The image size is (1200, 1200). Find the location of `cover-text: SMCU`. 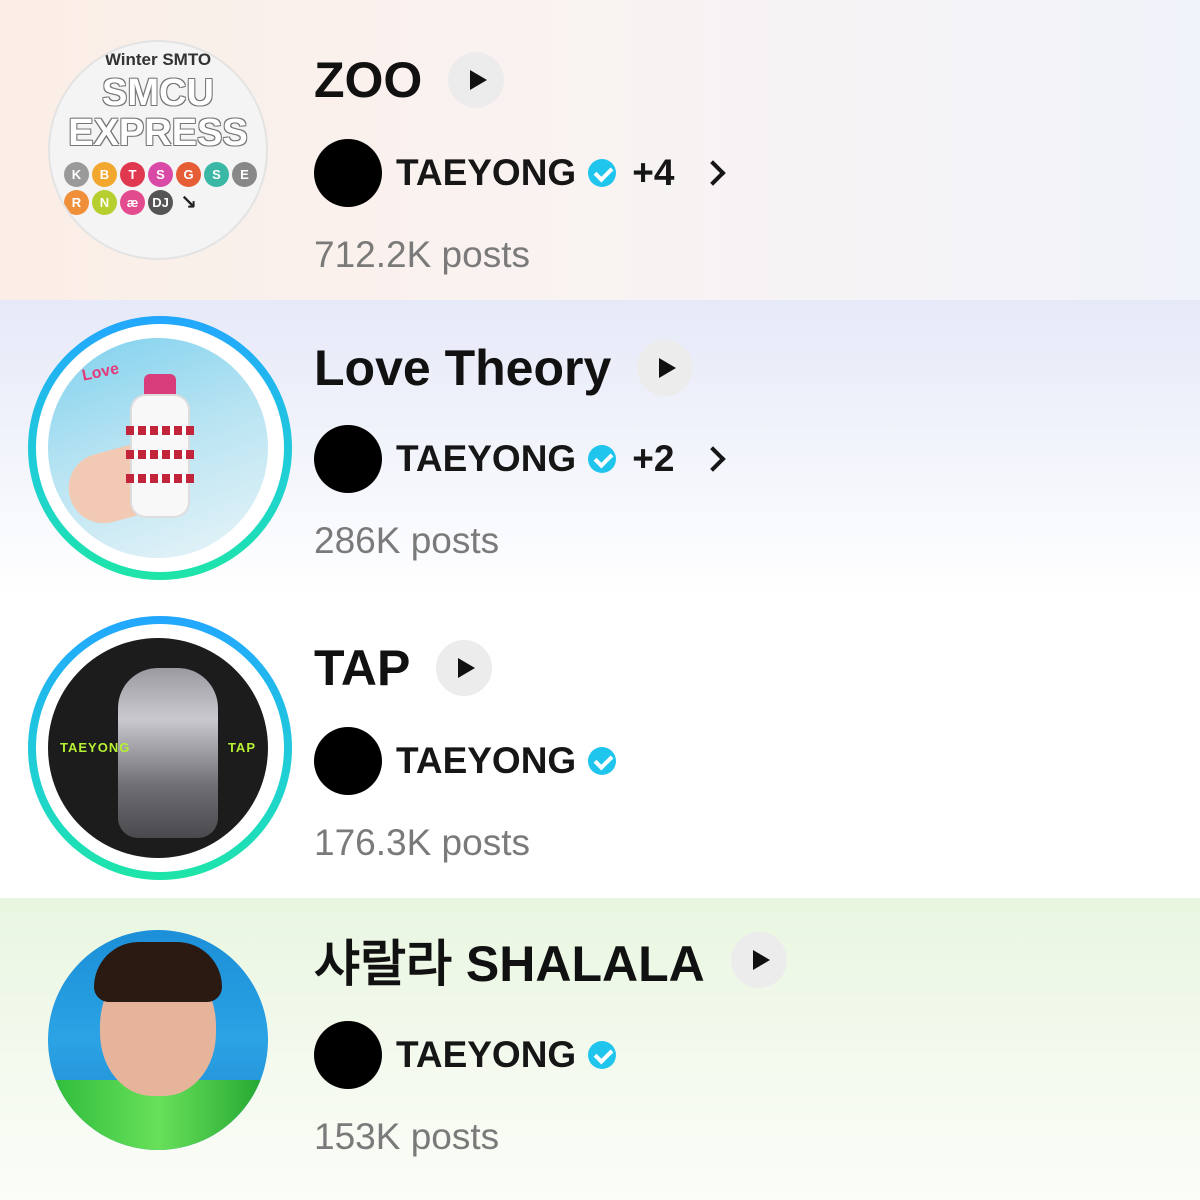

cover-text: SMCU is located at coordinates (158, 93).